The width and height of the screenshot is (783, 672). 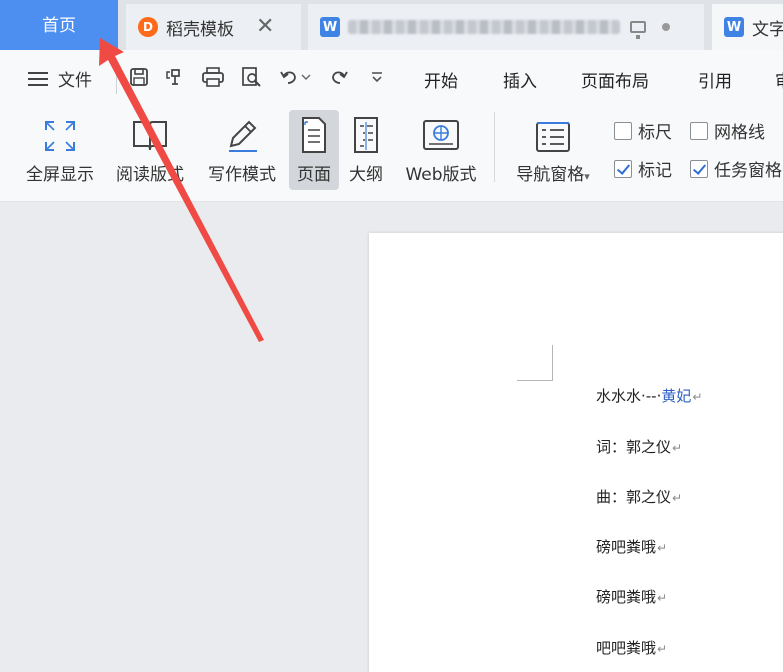 I want to click on singer-text: 黄妃, so click(x=676, y=396).